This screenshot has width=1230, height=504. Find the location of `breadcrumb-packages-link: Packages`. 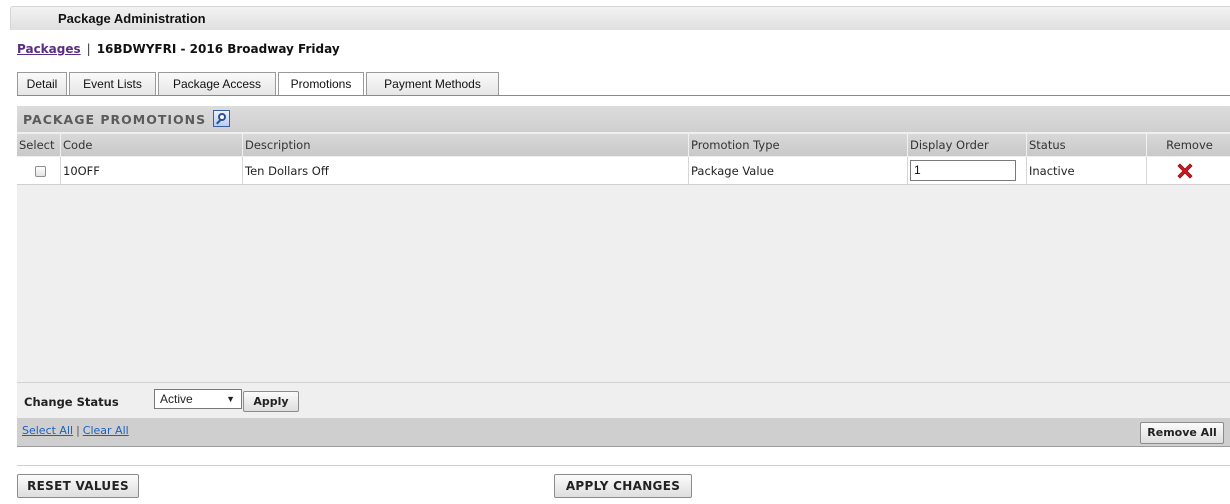

breadcrumb-packages-link: Packages is located at coordinates (49, 49).